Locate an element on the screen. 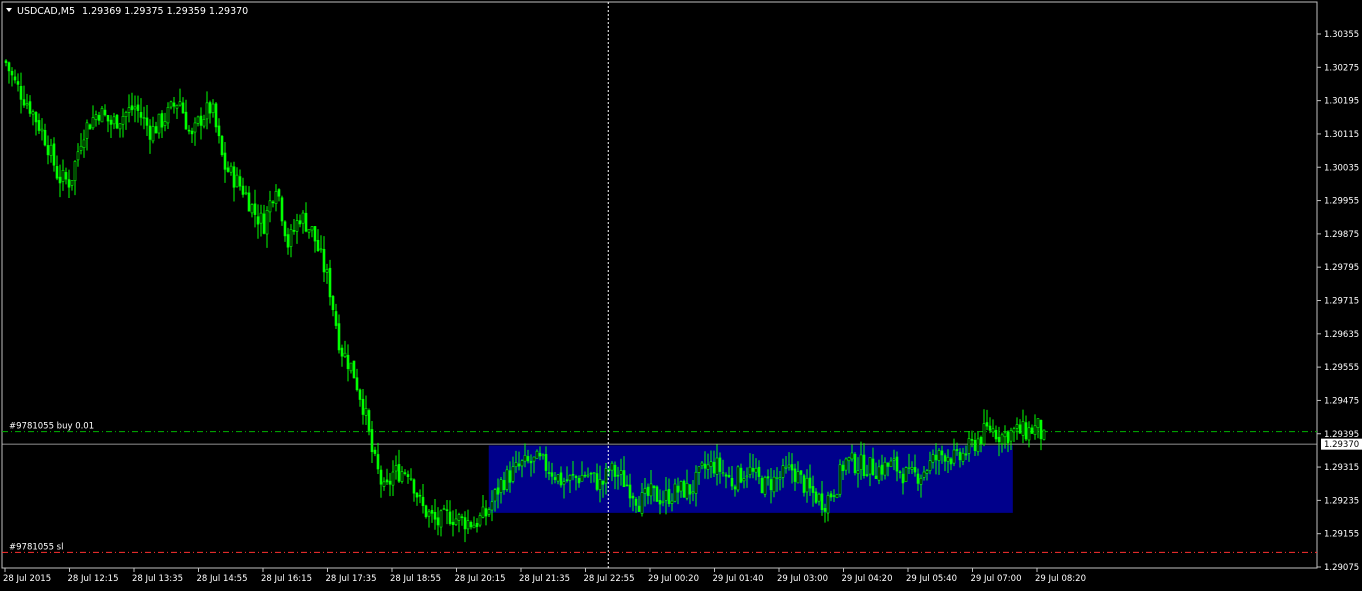 The image size is (1362, 591). time-tick-label: 28 Jul 18:55 is located at coordinates (415, 579).